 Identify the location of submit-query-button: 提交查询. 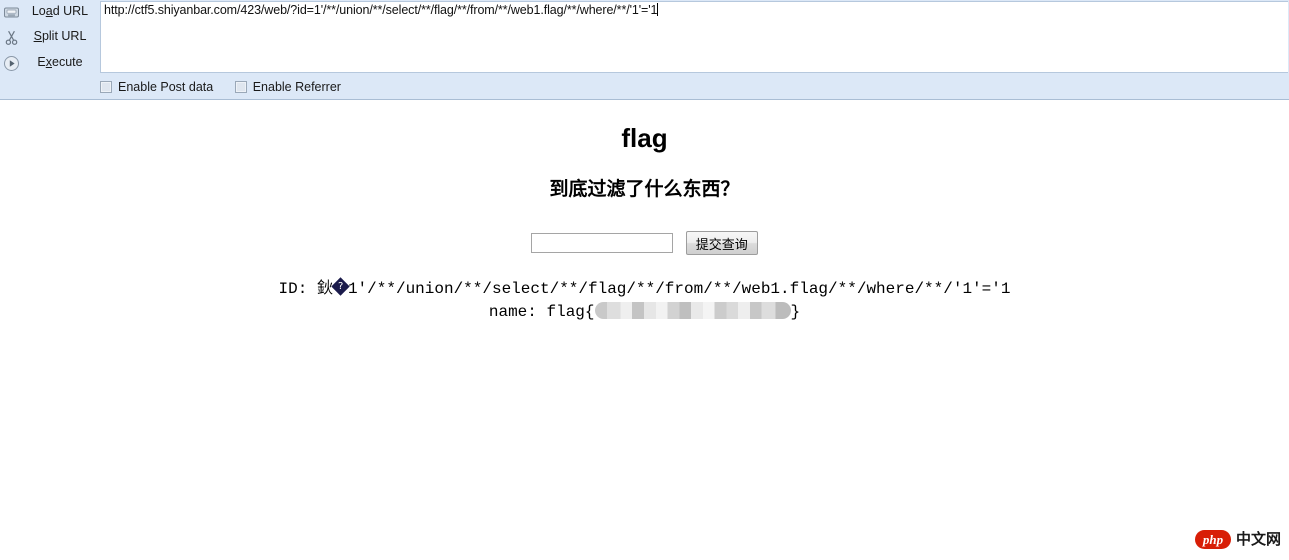
(721, 243).